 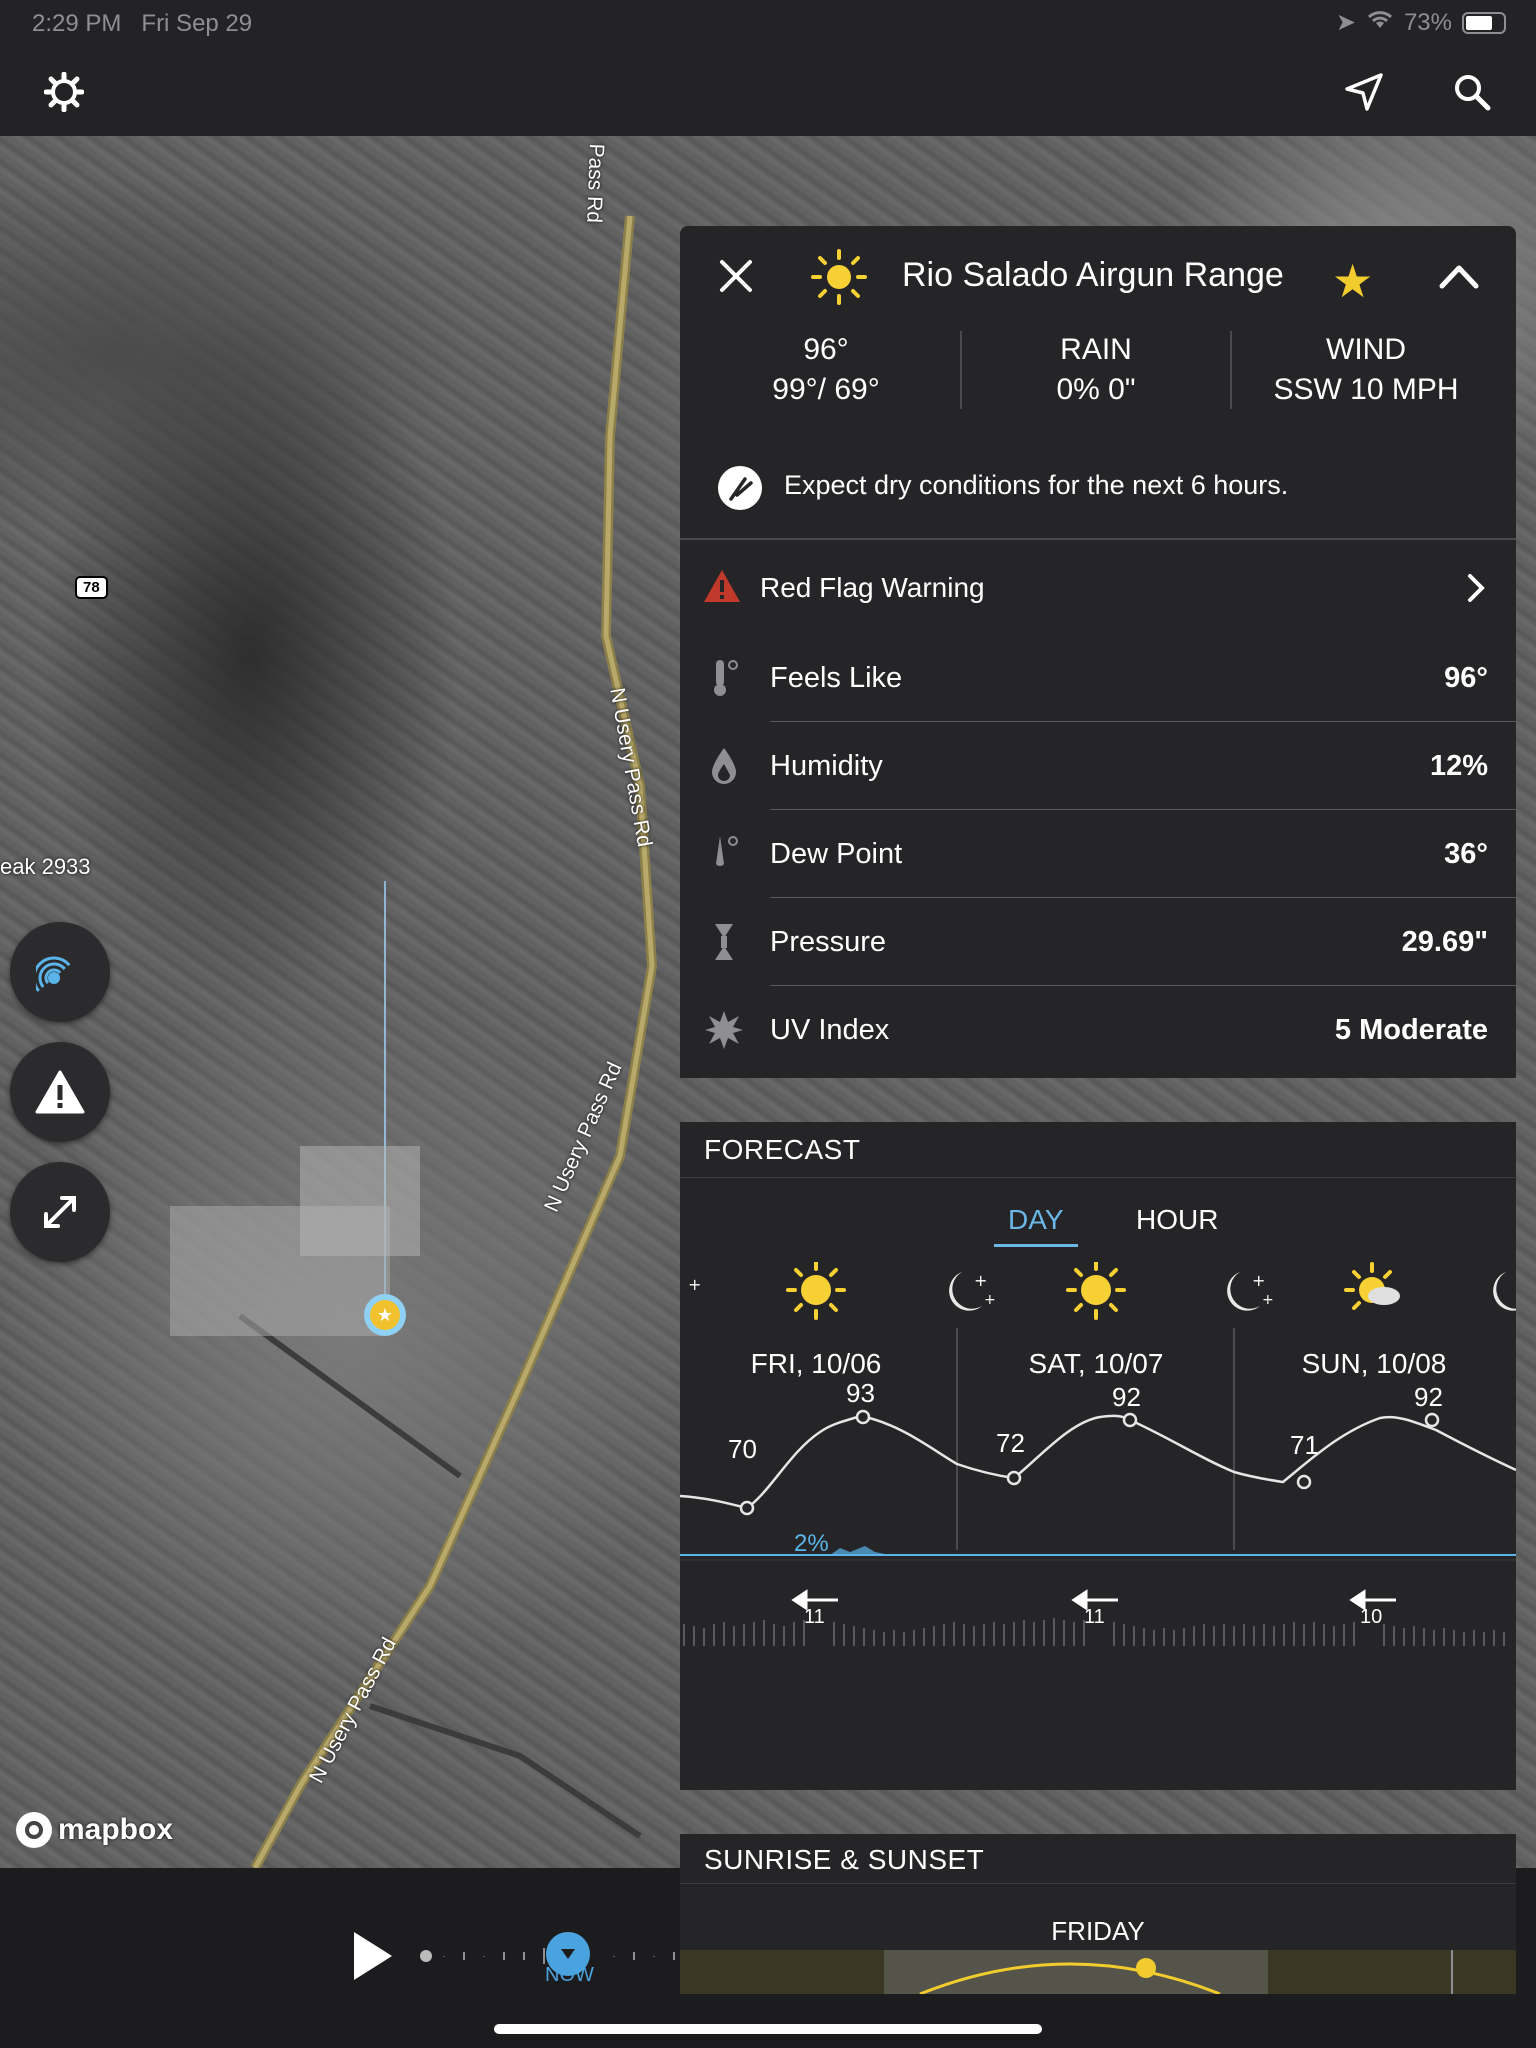 I want to click on wind-speed-label: 10, so click(x=1371, y=1617).